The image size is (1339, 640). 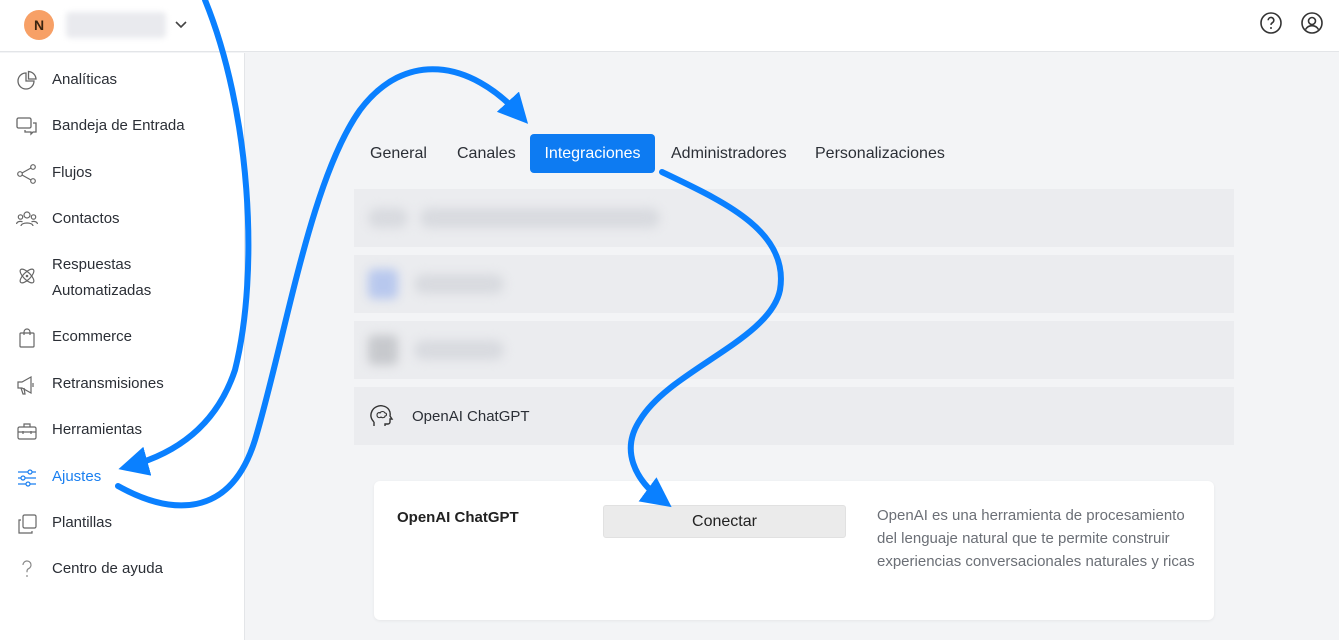 I want to click on megaphone-icon, so click(x=25, y=385).